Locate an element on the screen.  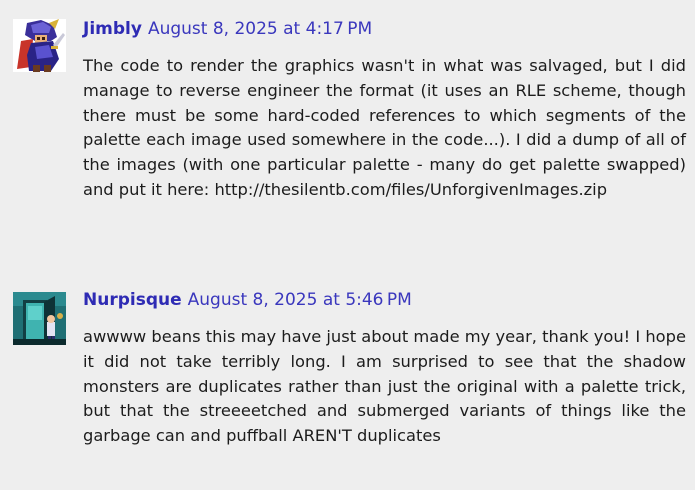
comment-date-link: August 8, 2025 at 4:17 PM is located at coordinates (260, 29).